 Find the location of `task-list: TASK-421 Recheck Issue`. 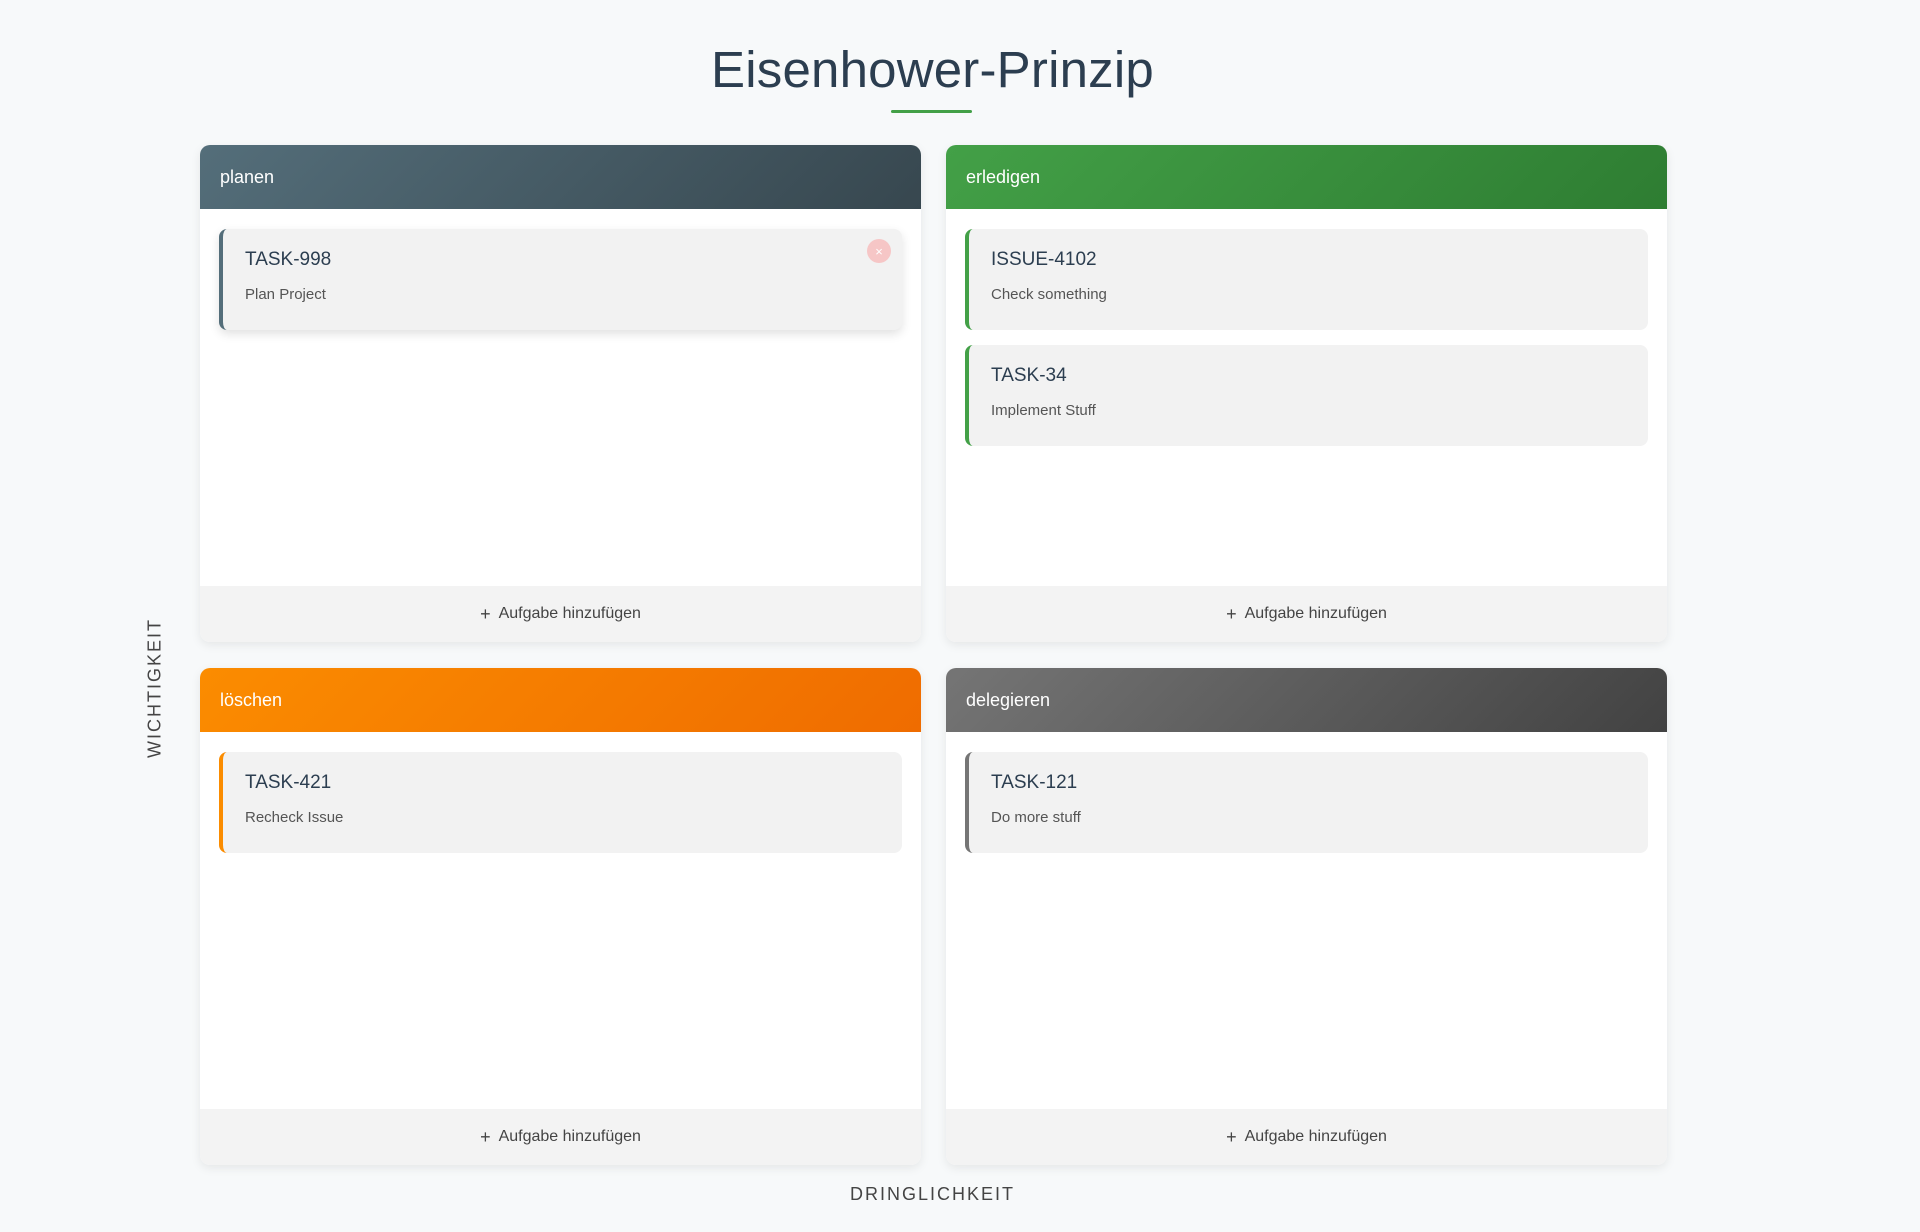

task-list: TASK-421 Recheck Issue is located at coordinates (560, 920).